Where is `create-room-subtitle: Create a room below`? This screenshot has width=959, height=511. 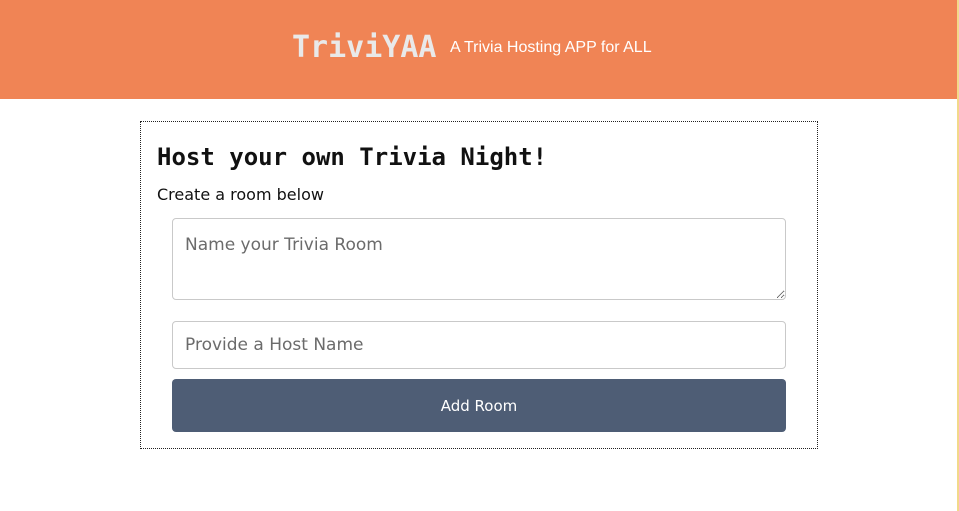 create-room-subtitle: Create a room below is located at coordinates (240, 194).